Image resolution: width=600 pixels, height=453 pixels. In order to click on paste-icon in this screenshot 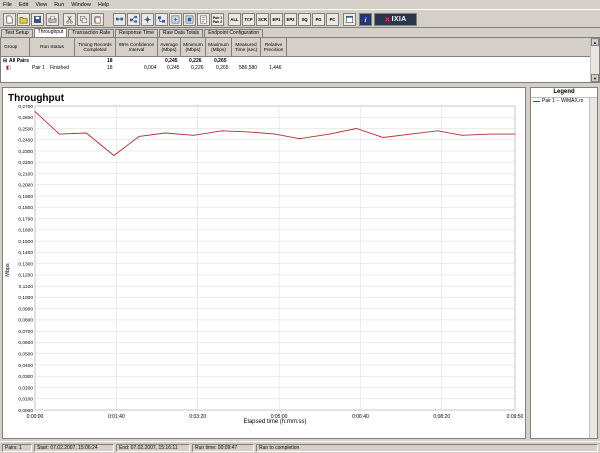, I will do `click(97, 19)`.